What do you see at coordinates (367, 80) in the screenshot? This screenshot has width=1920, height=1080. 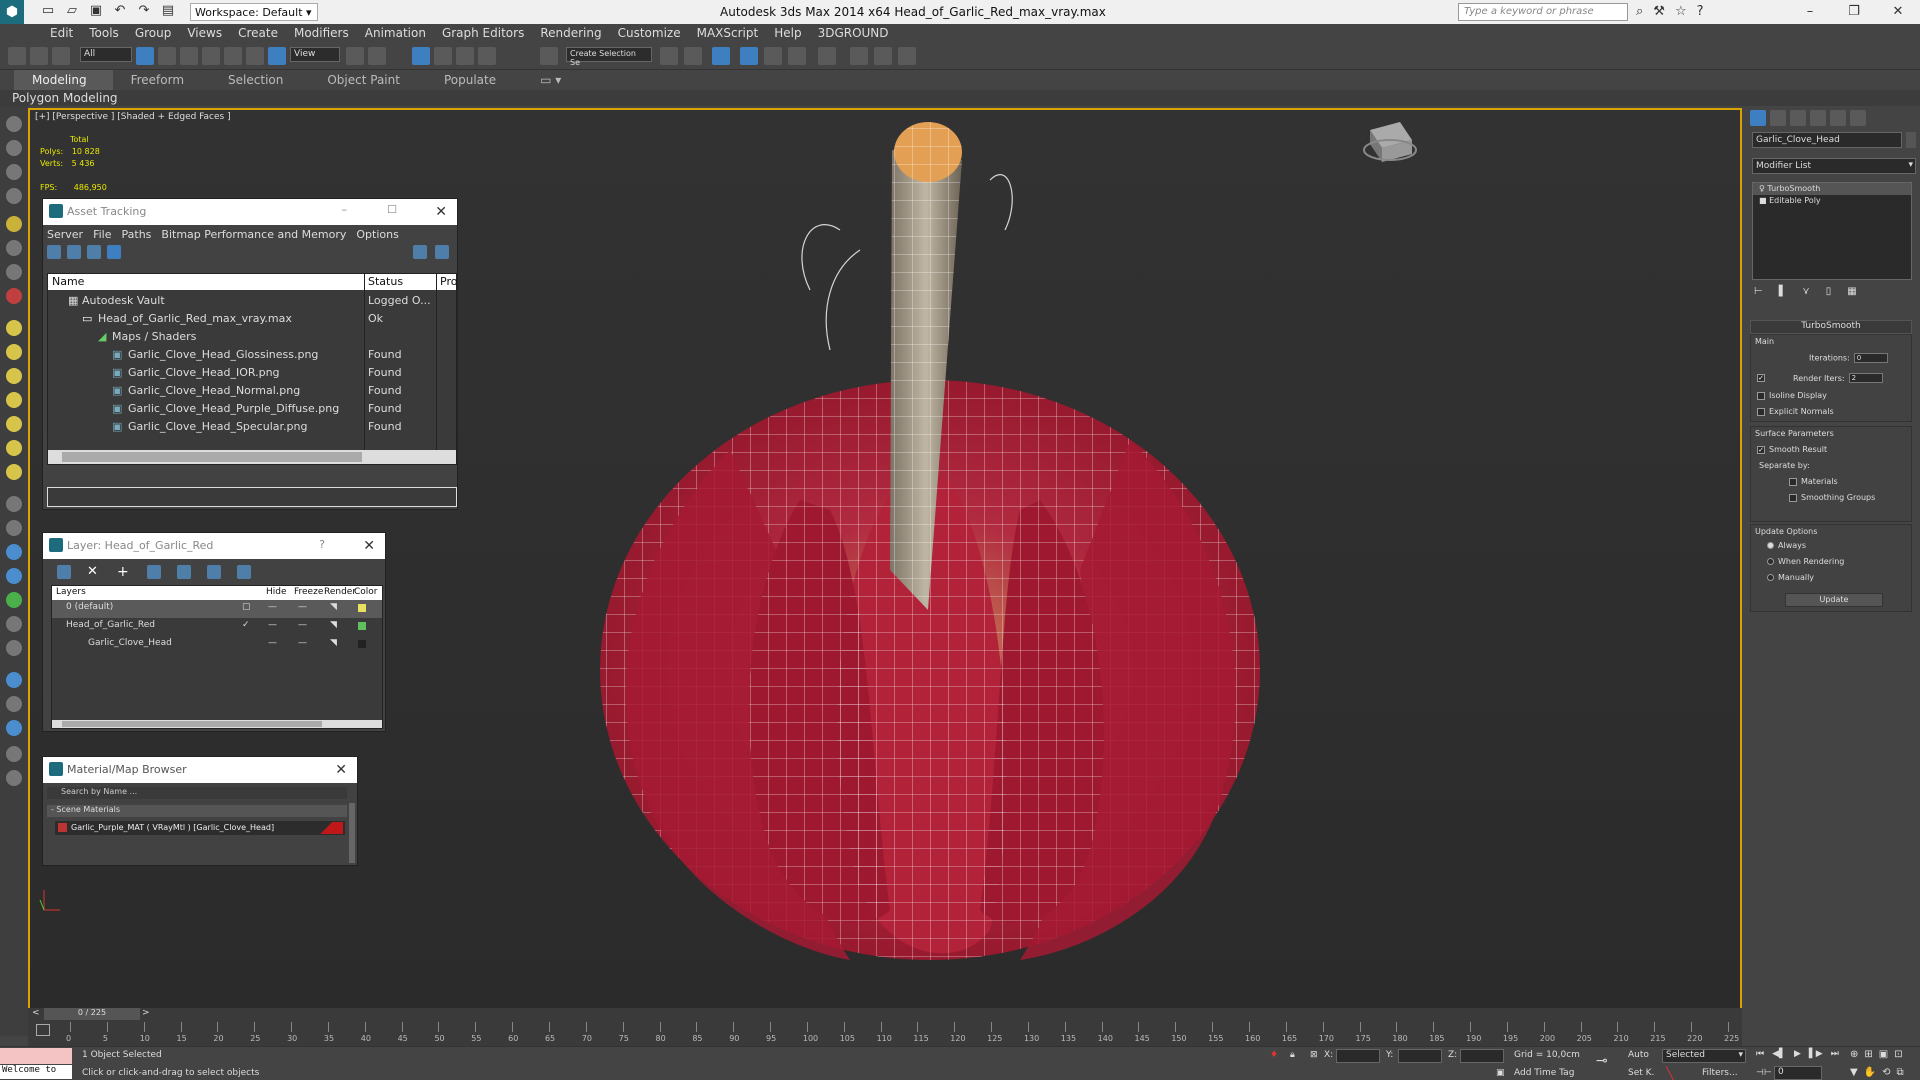 I see `tab-object-paint: Object Paint` at bounding box center [367, 80].